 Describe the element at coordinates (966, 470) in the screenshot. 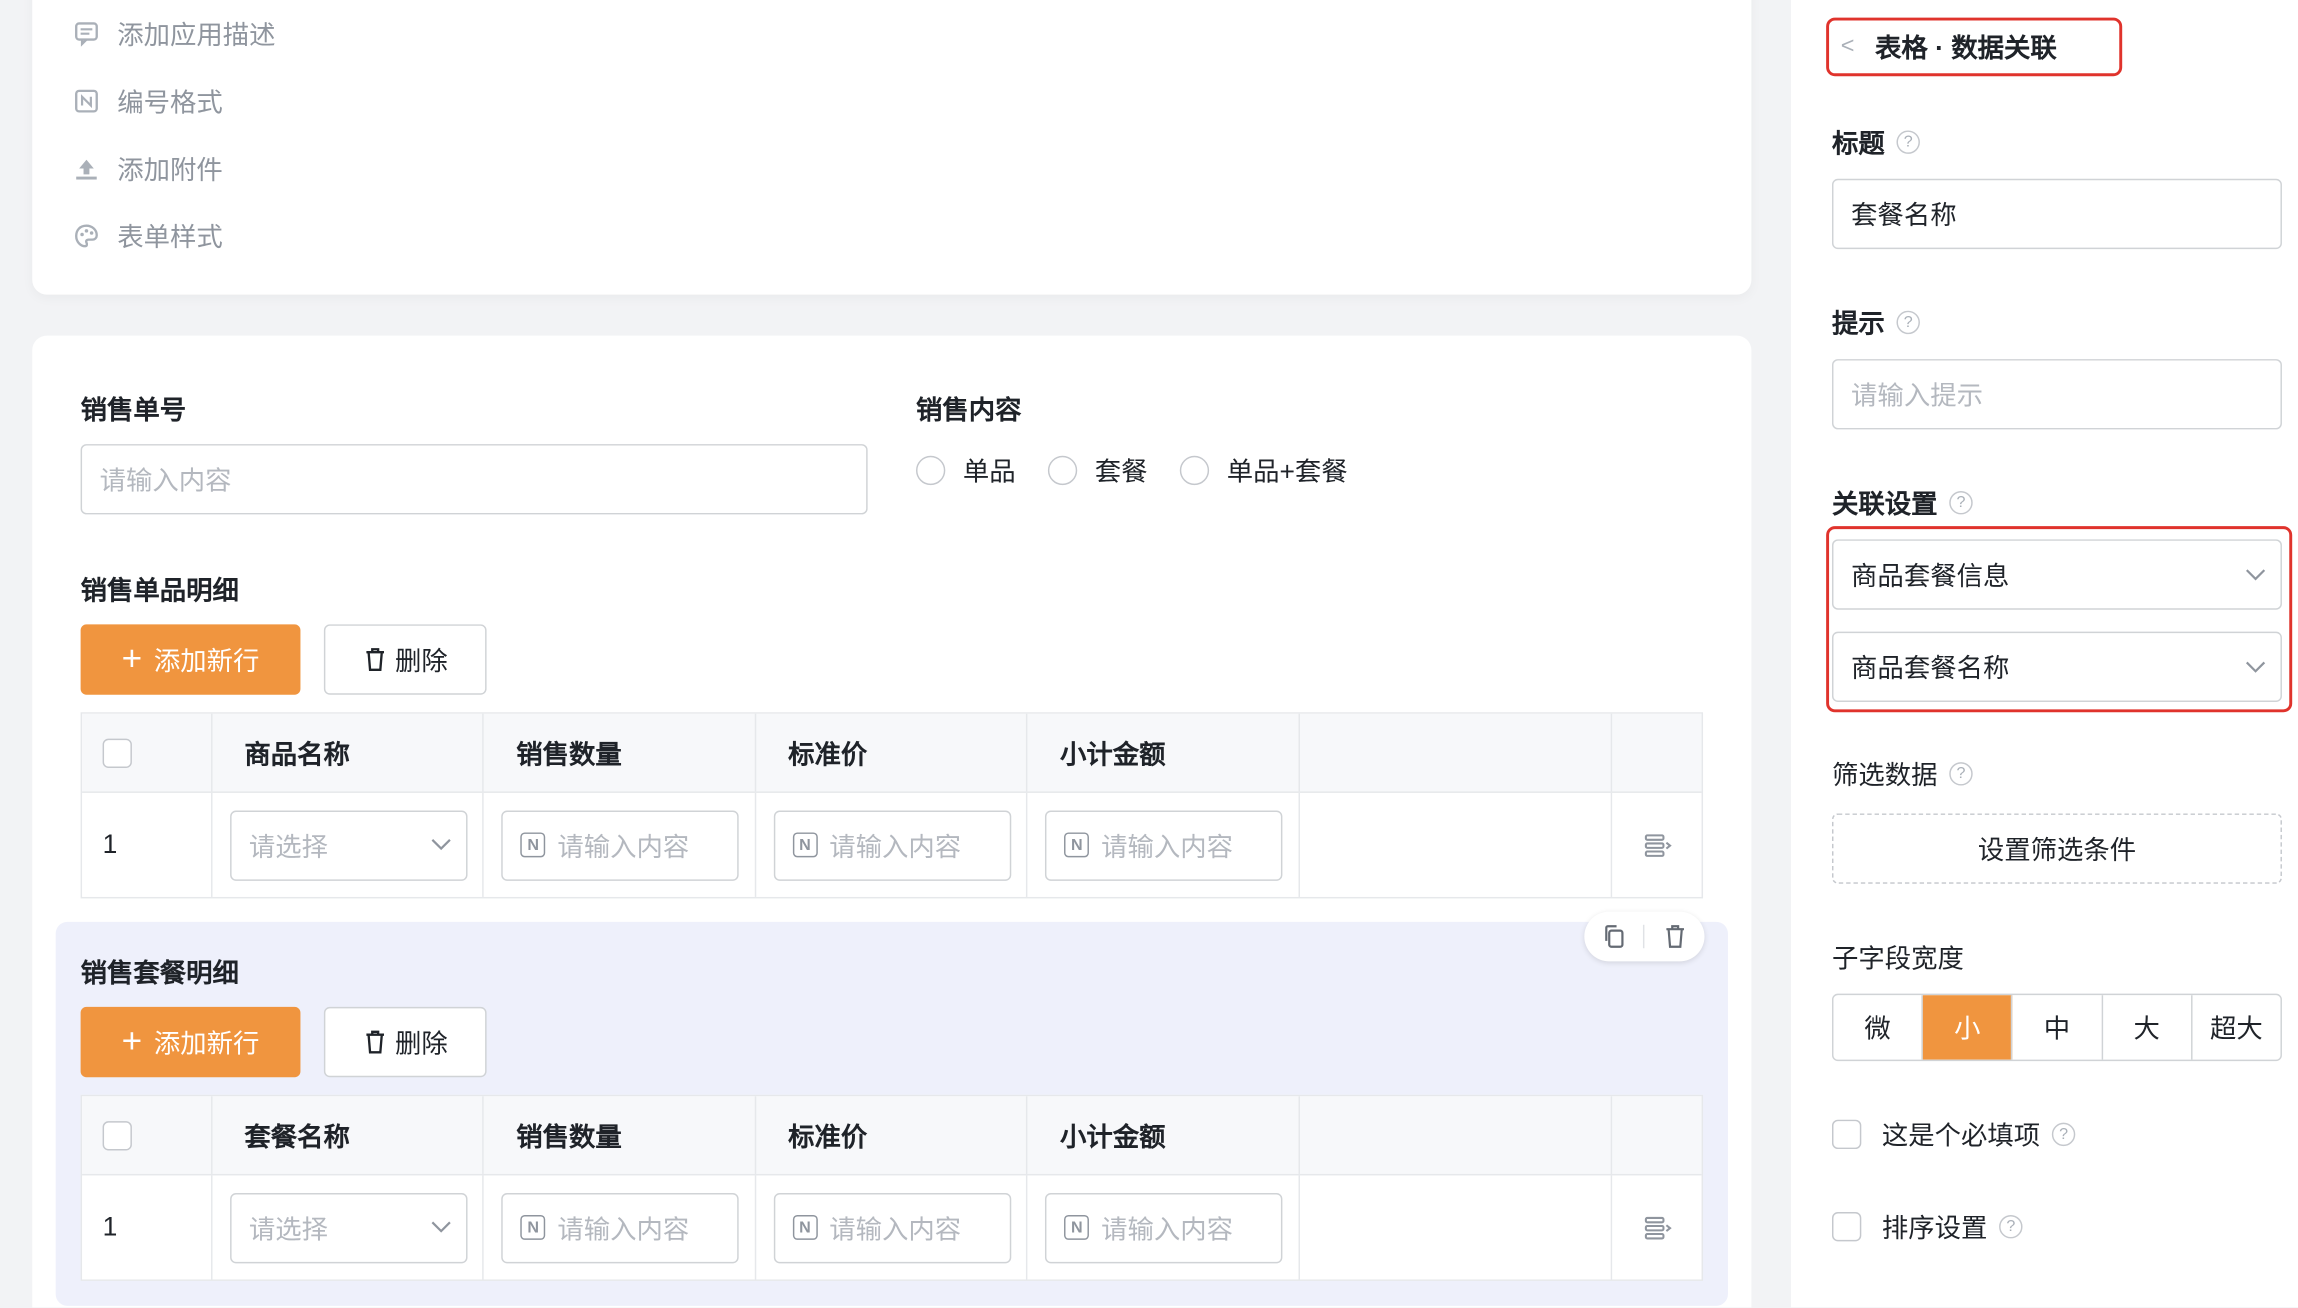

I see `radio-single: 单品` at that location.